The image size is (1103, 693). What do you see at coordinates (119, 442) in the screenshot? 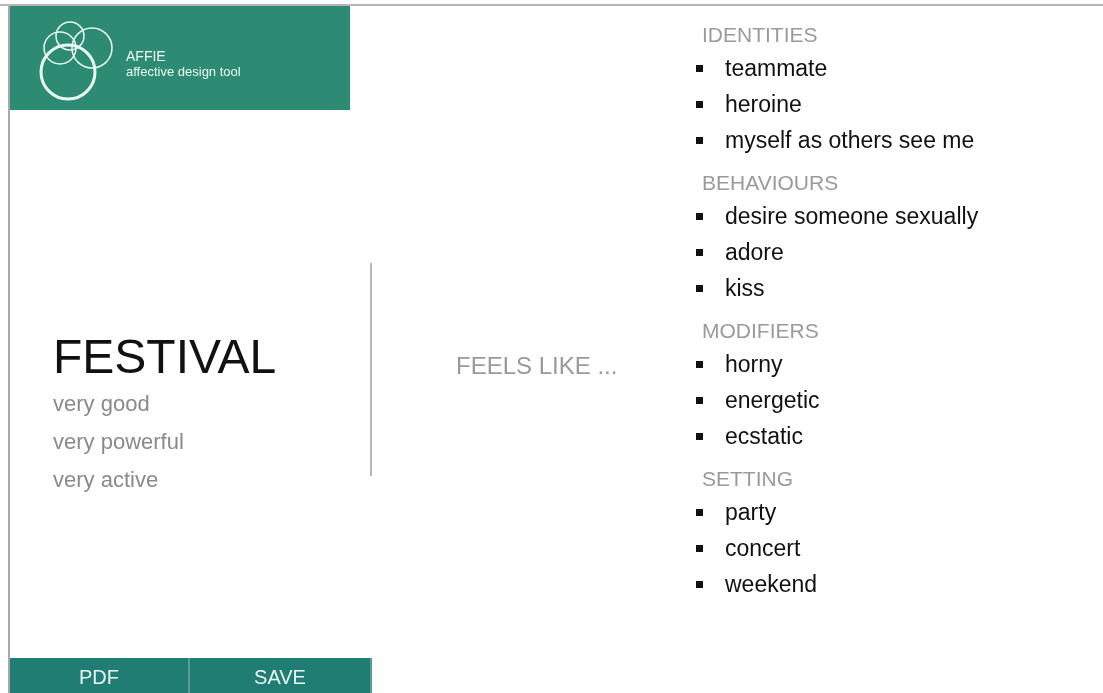
I see `rating-text: very powerful` at bounding box center [119, 442].